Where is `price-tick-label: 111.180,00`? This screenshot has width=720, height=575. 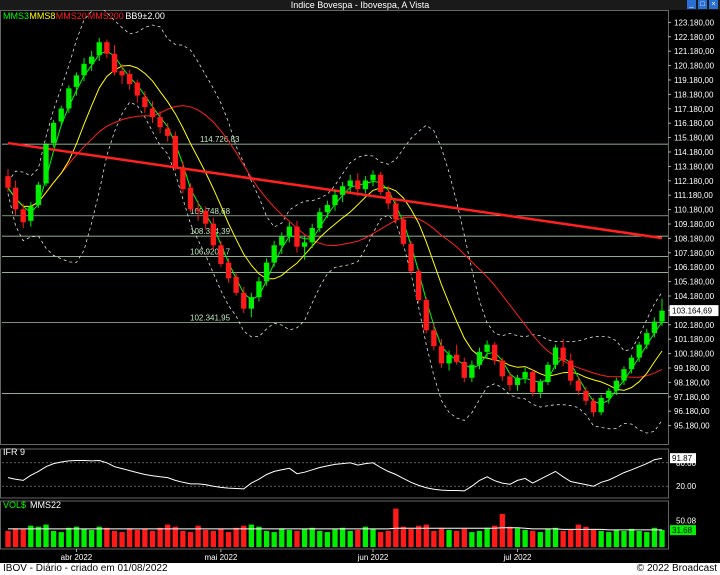 price-tick-label: 111.180,00 is located at coordinates (693, 195).